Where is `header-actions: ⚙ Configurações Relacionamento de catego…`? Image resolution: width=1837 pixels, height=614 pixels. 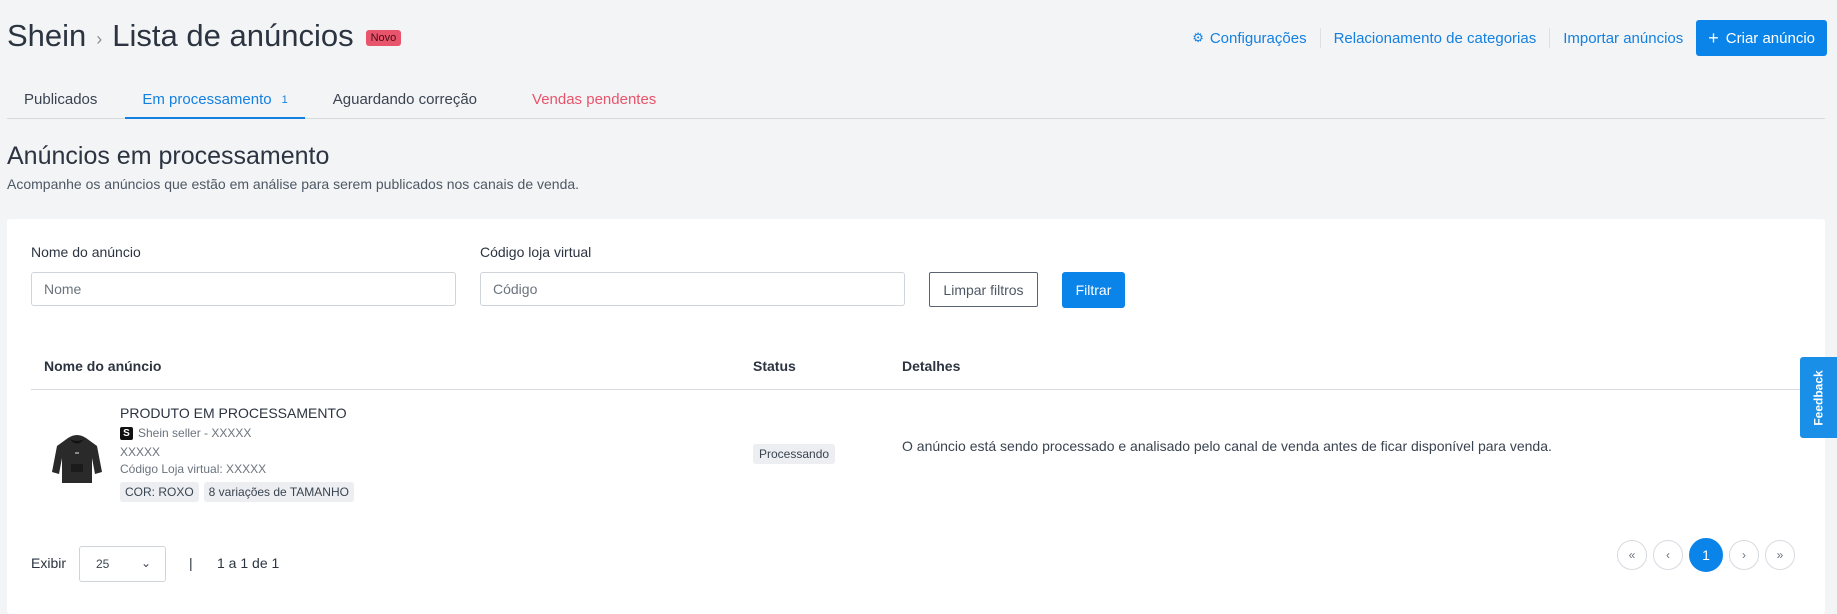
header-actions: ⚙ Configurações Relacionamento de catego… is located at coordinates (1503, 38).